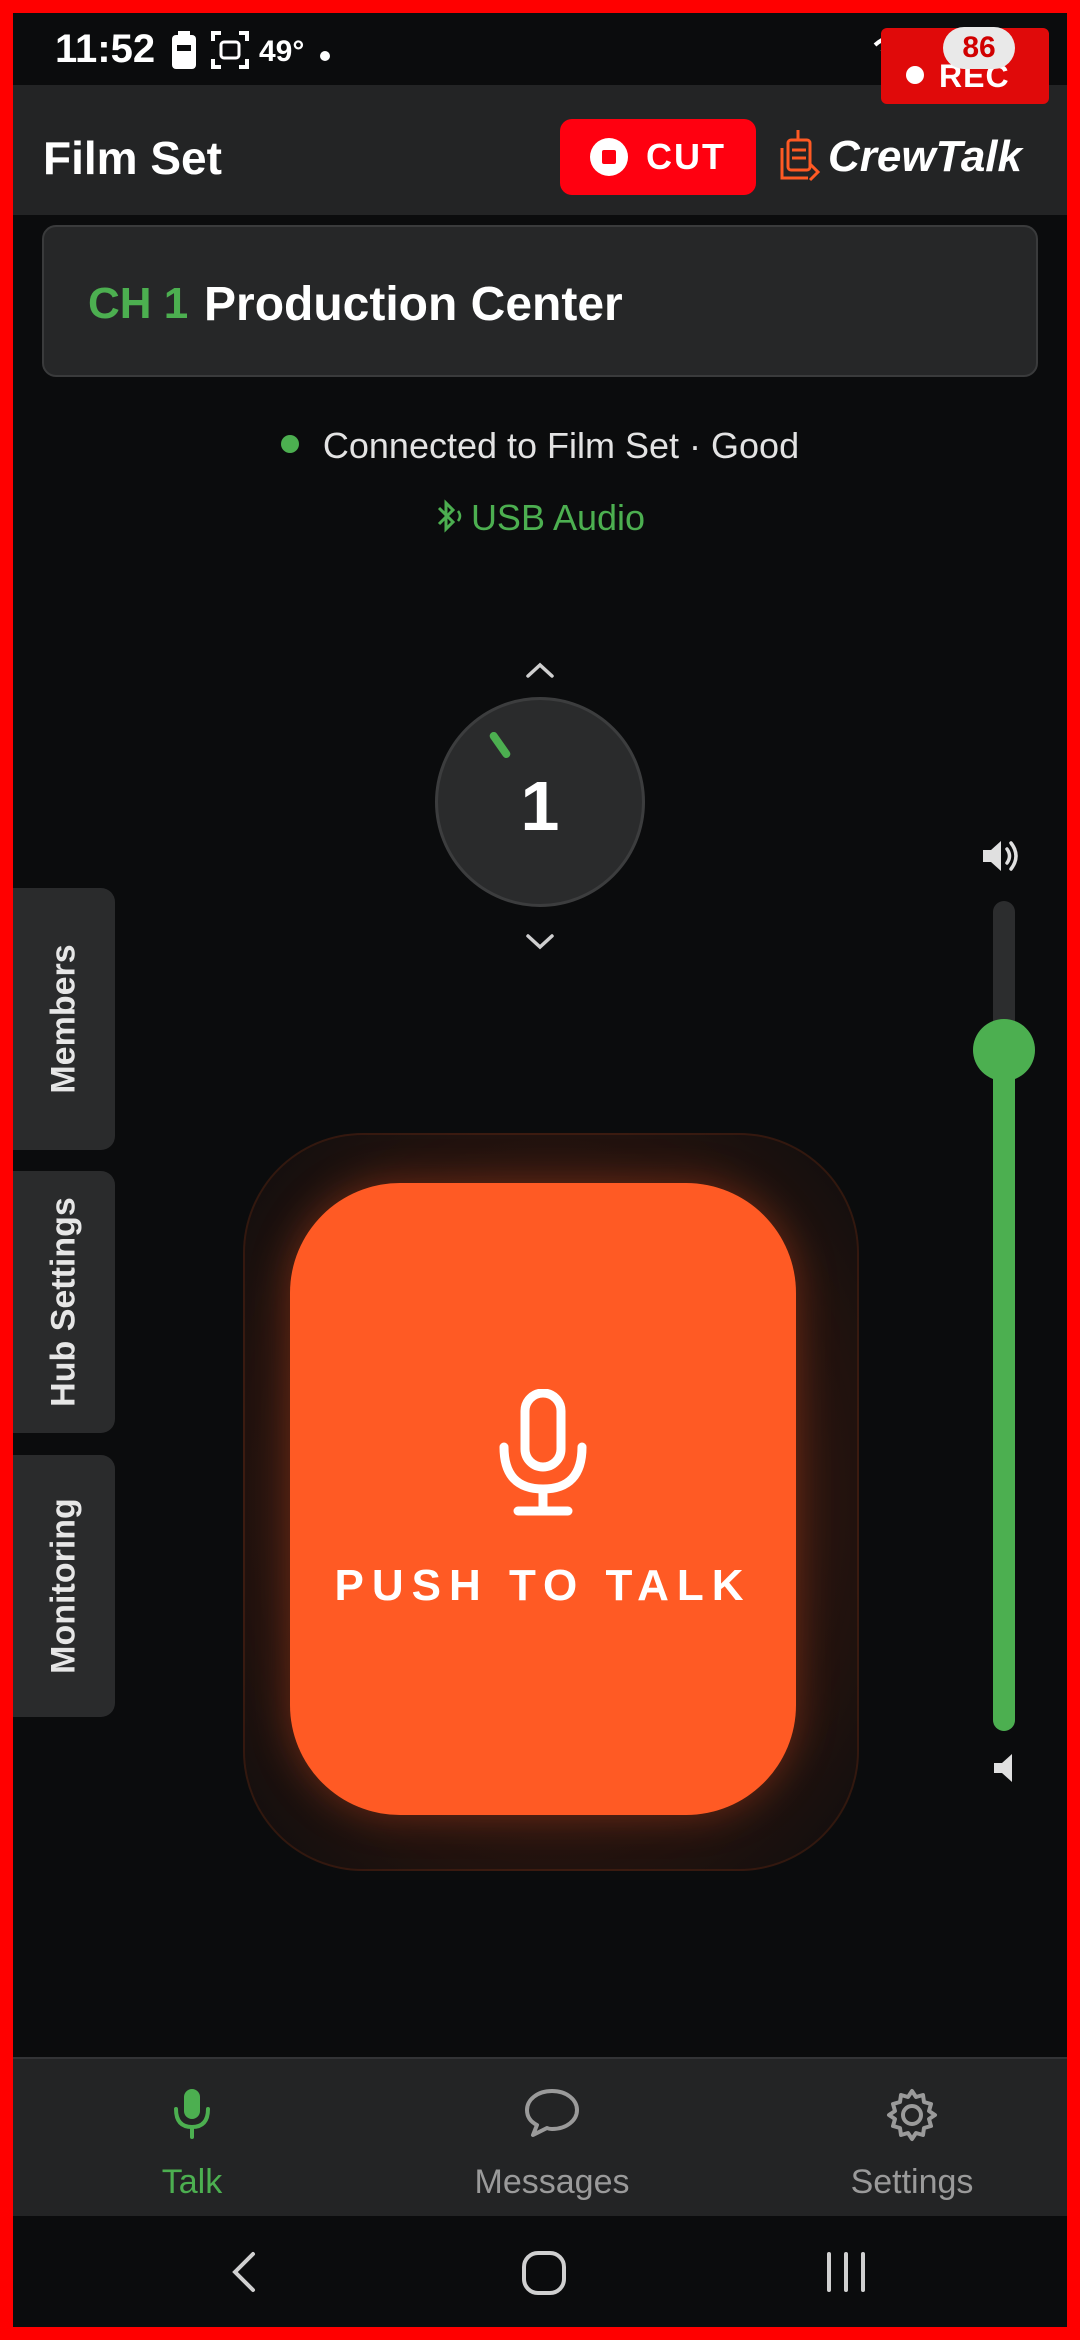 The height and width of the screenshot is (2340, 1080). I want to click on chat-bubble-icon, so click(552, 2113).